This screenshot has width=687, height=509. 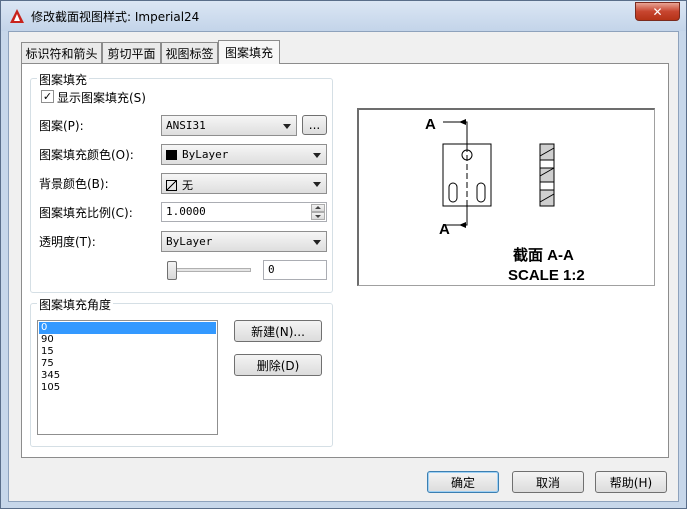 What do you see at coordinates (244, 212) in the screenshot?
I see `hatch-scale-input: 1.0000` at bounding box center [244, 212].